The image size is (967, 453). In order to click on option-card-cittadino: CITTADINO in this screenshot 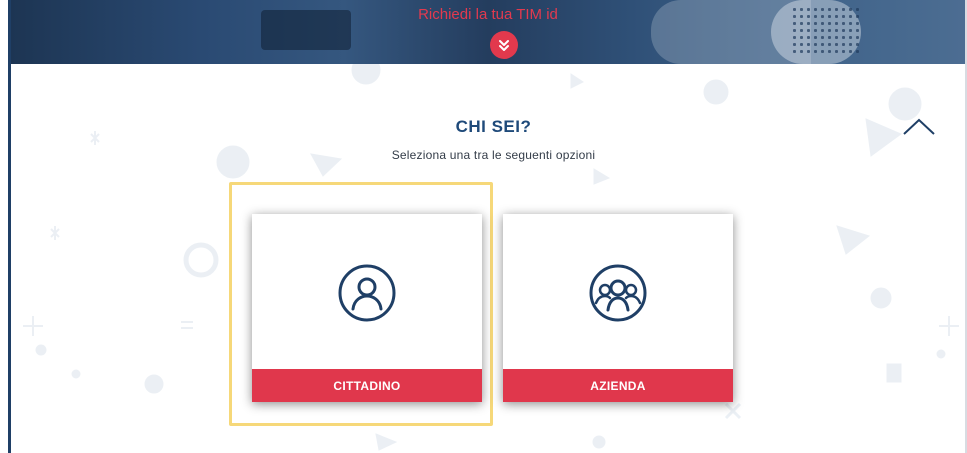, I will do `click(367, 308)`.